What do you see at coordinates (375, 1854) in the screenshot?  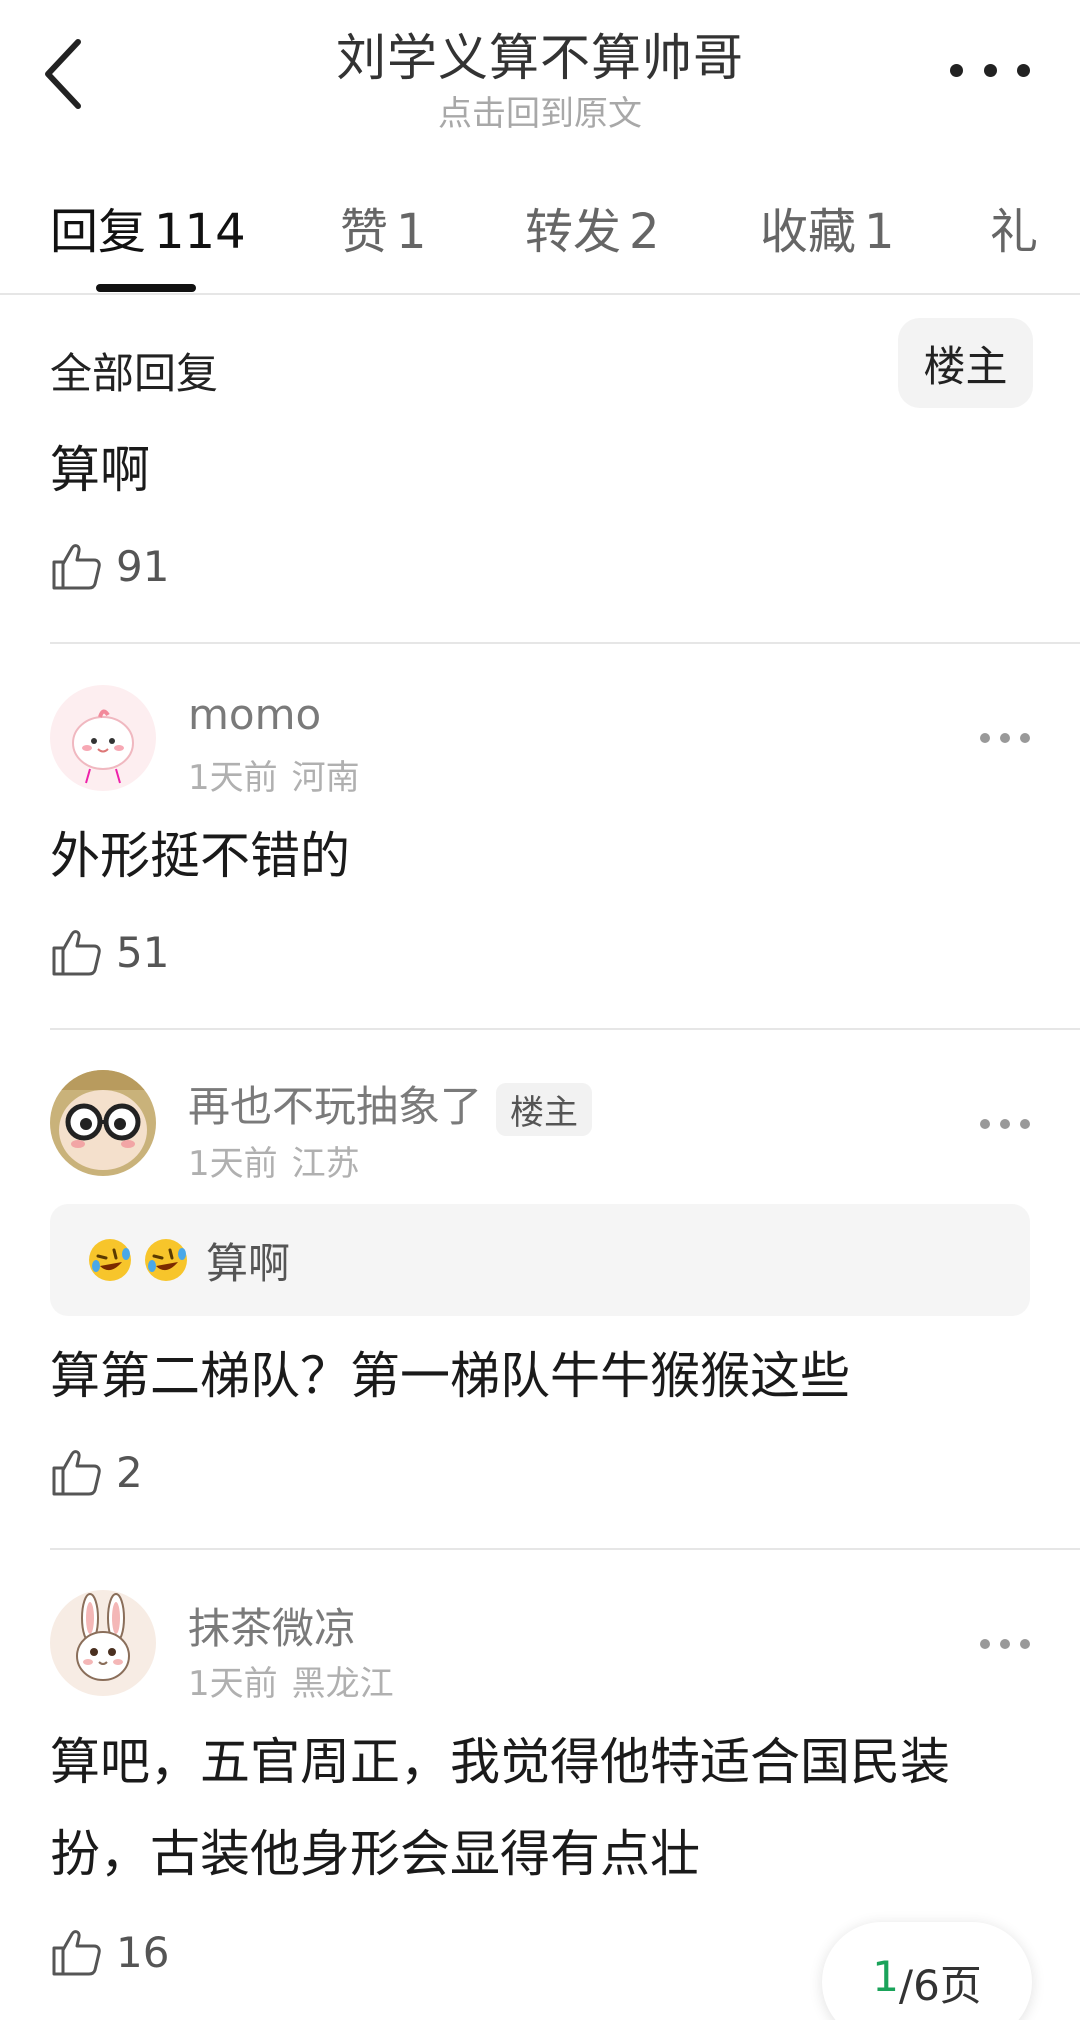 I see `comment-text-line-2: 扮，古装他身形会显得有点壮` at bounding box center [375, 1854].